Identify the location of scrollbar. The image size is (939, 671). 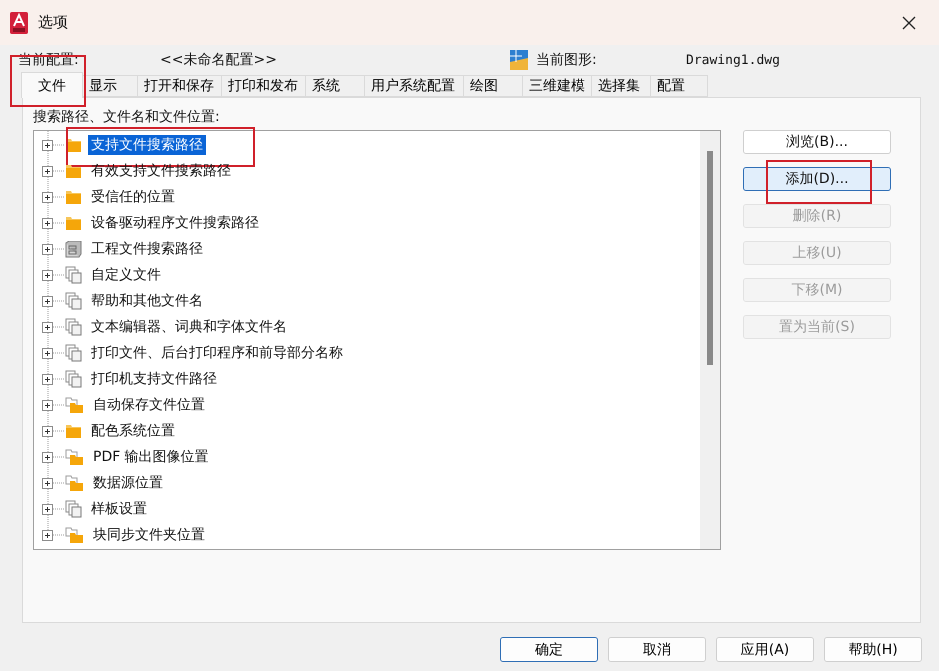
(710, 340).